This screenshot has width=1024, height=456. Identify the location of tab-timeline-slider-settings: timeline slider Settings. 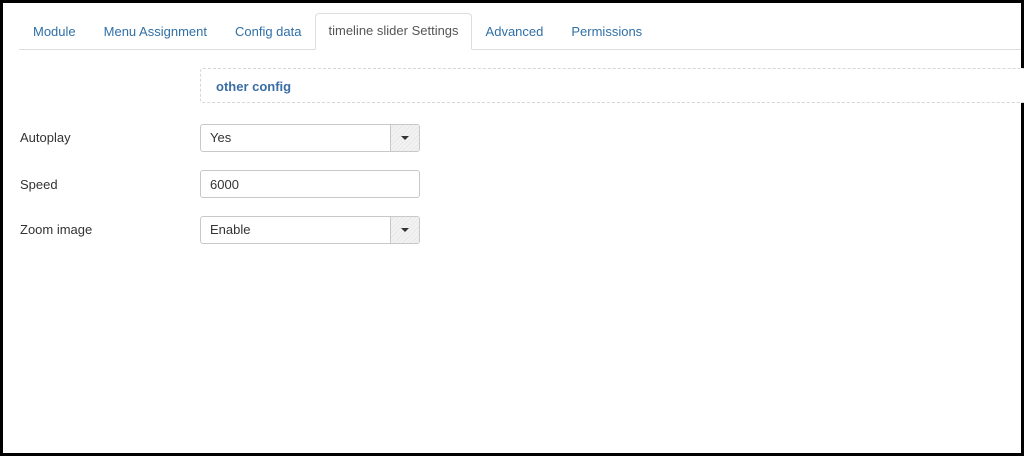
(393, 31).